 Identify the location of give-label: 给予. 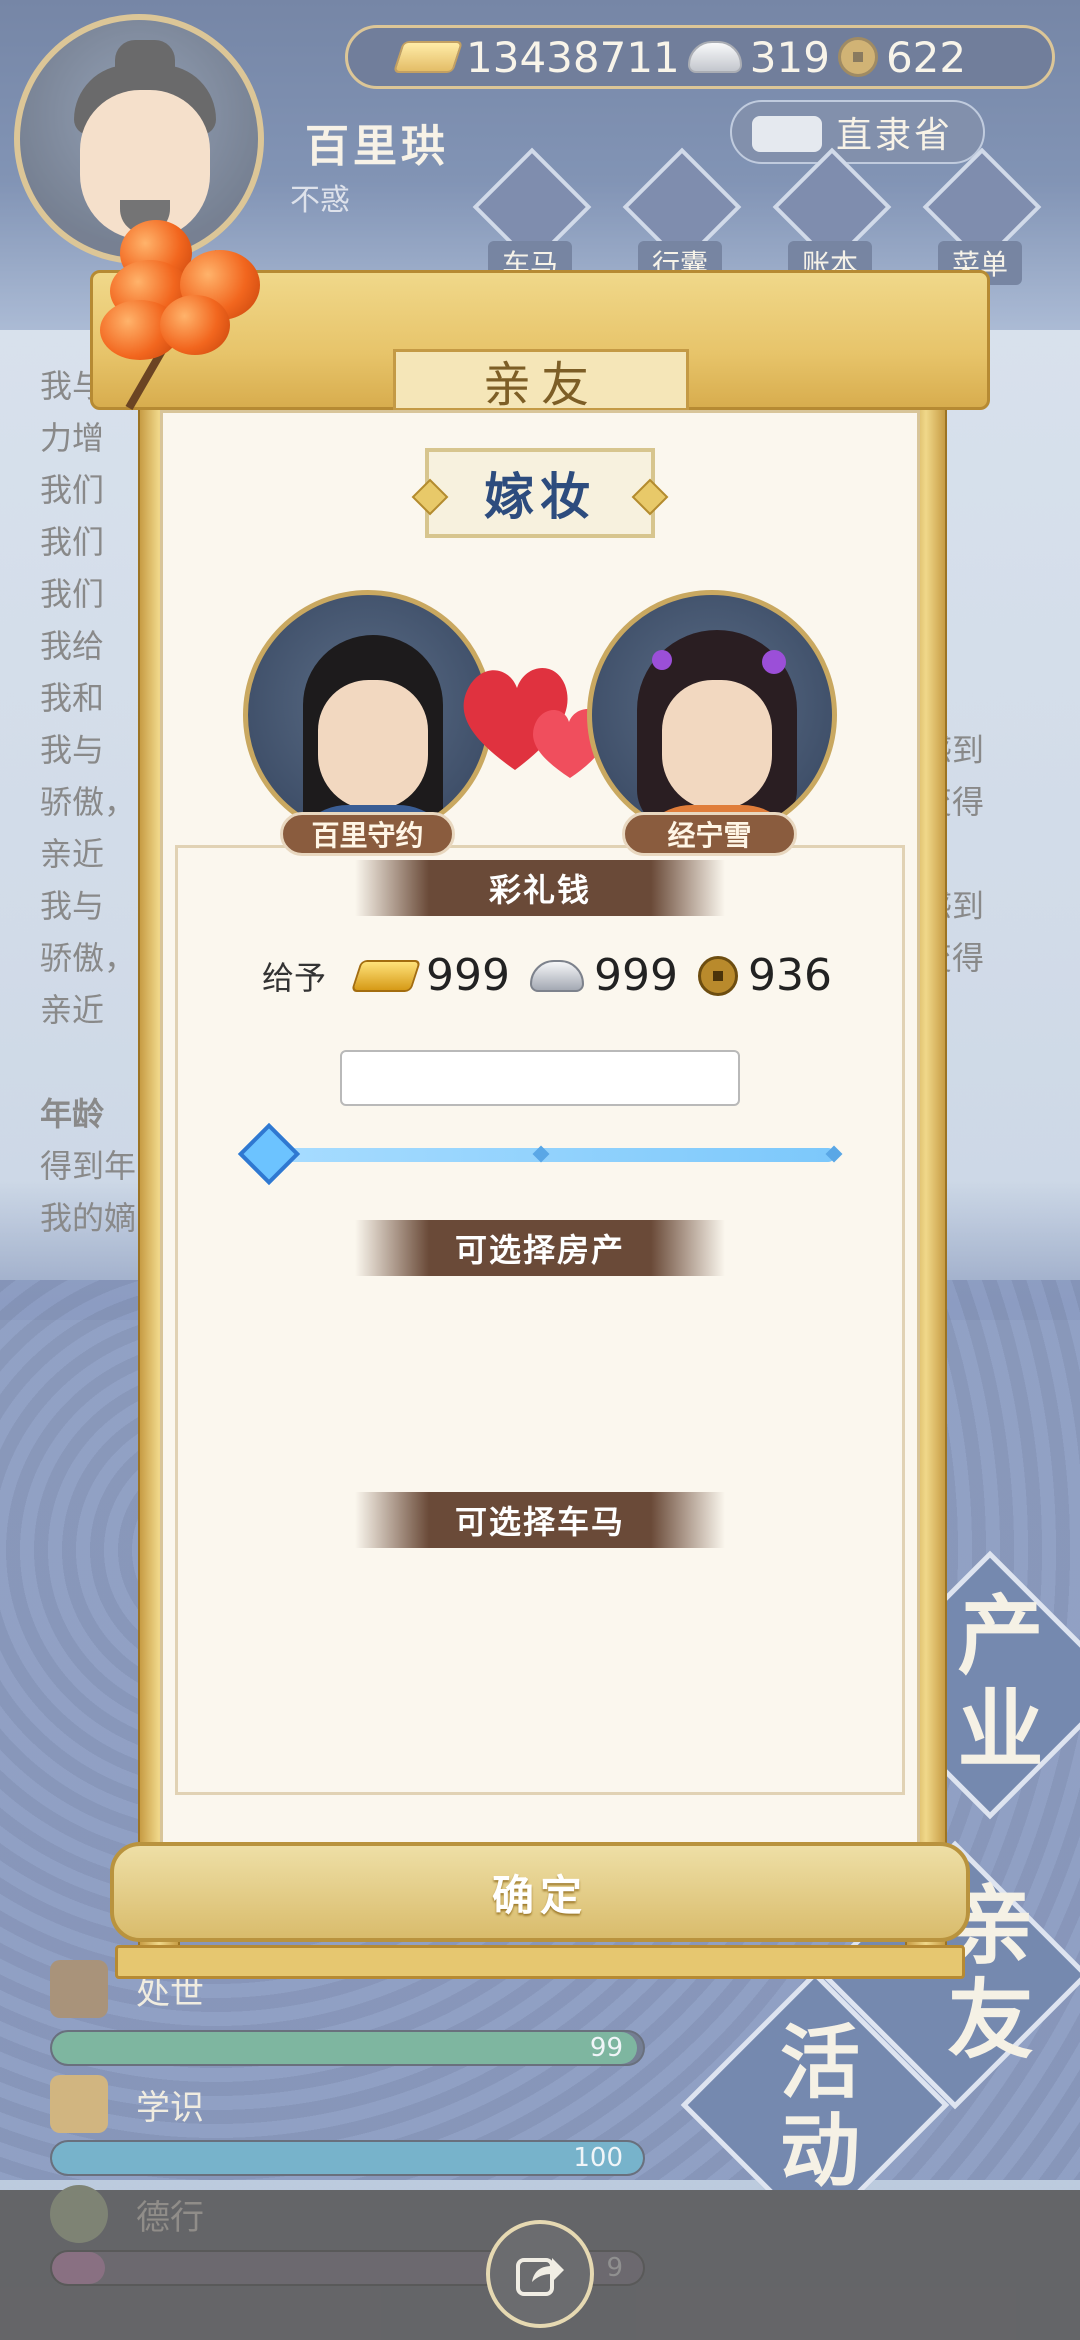
(294, 977).